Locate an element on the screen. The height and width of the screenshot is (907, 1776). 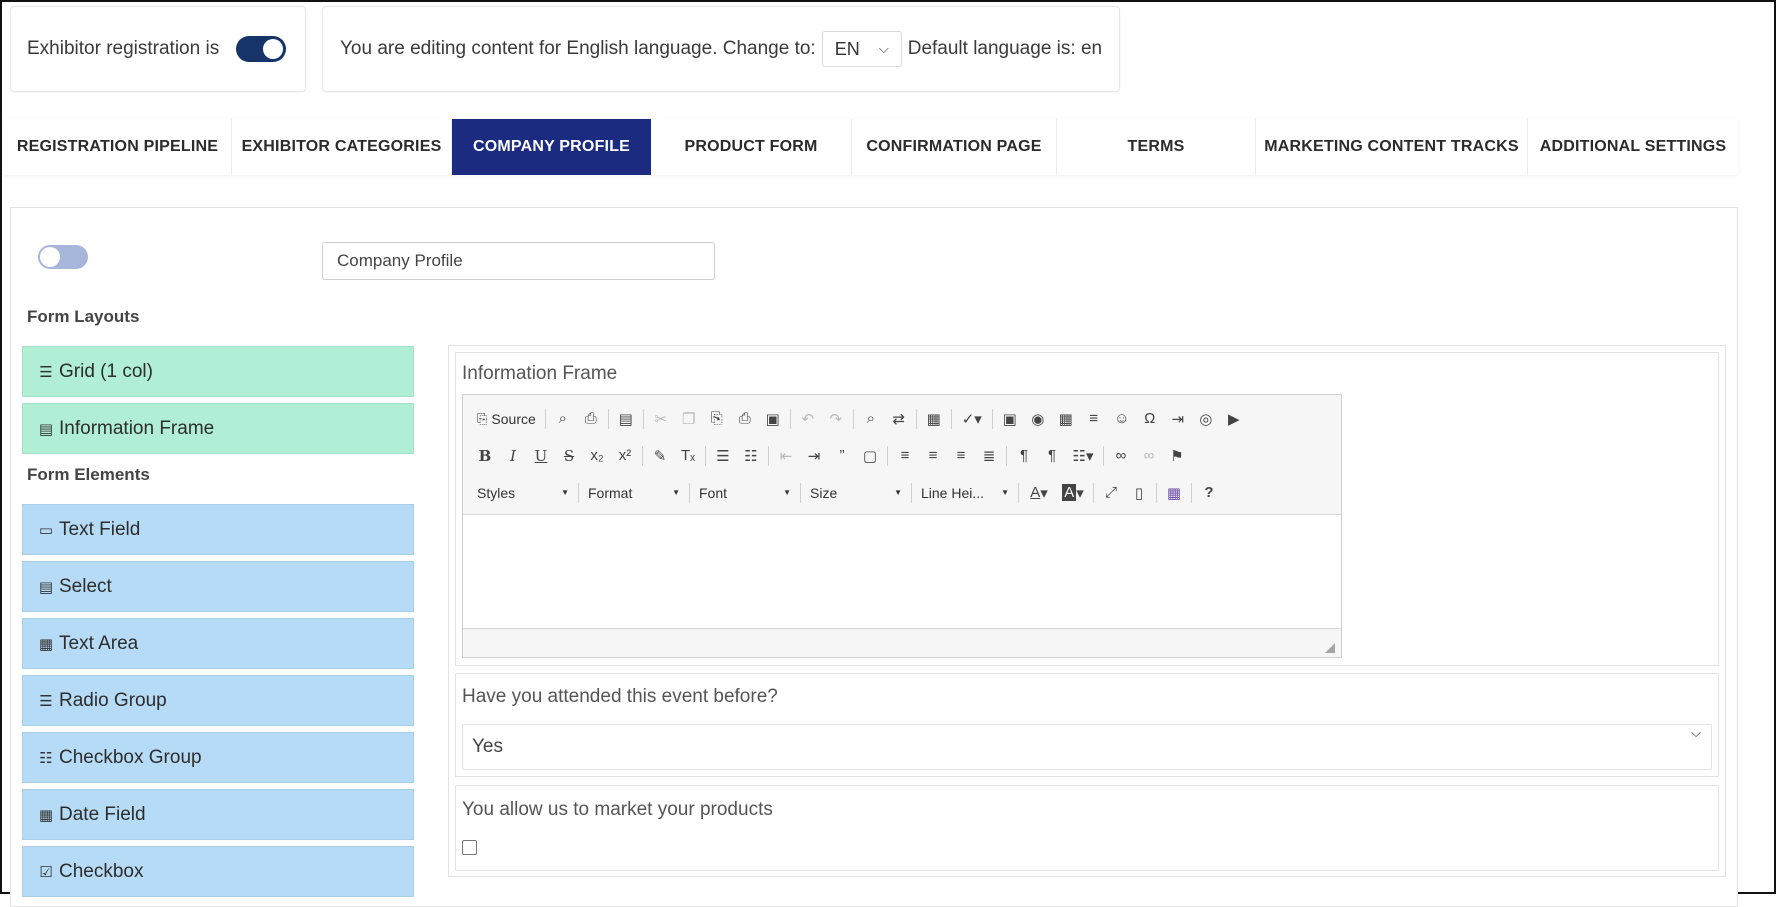
chevron-down-icon: ⌵ is located at coordinates (1696, 732).